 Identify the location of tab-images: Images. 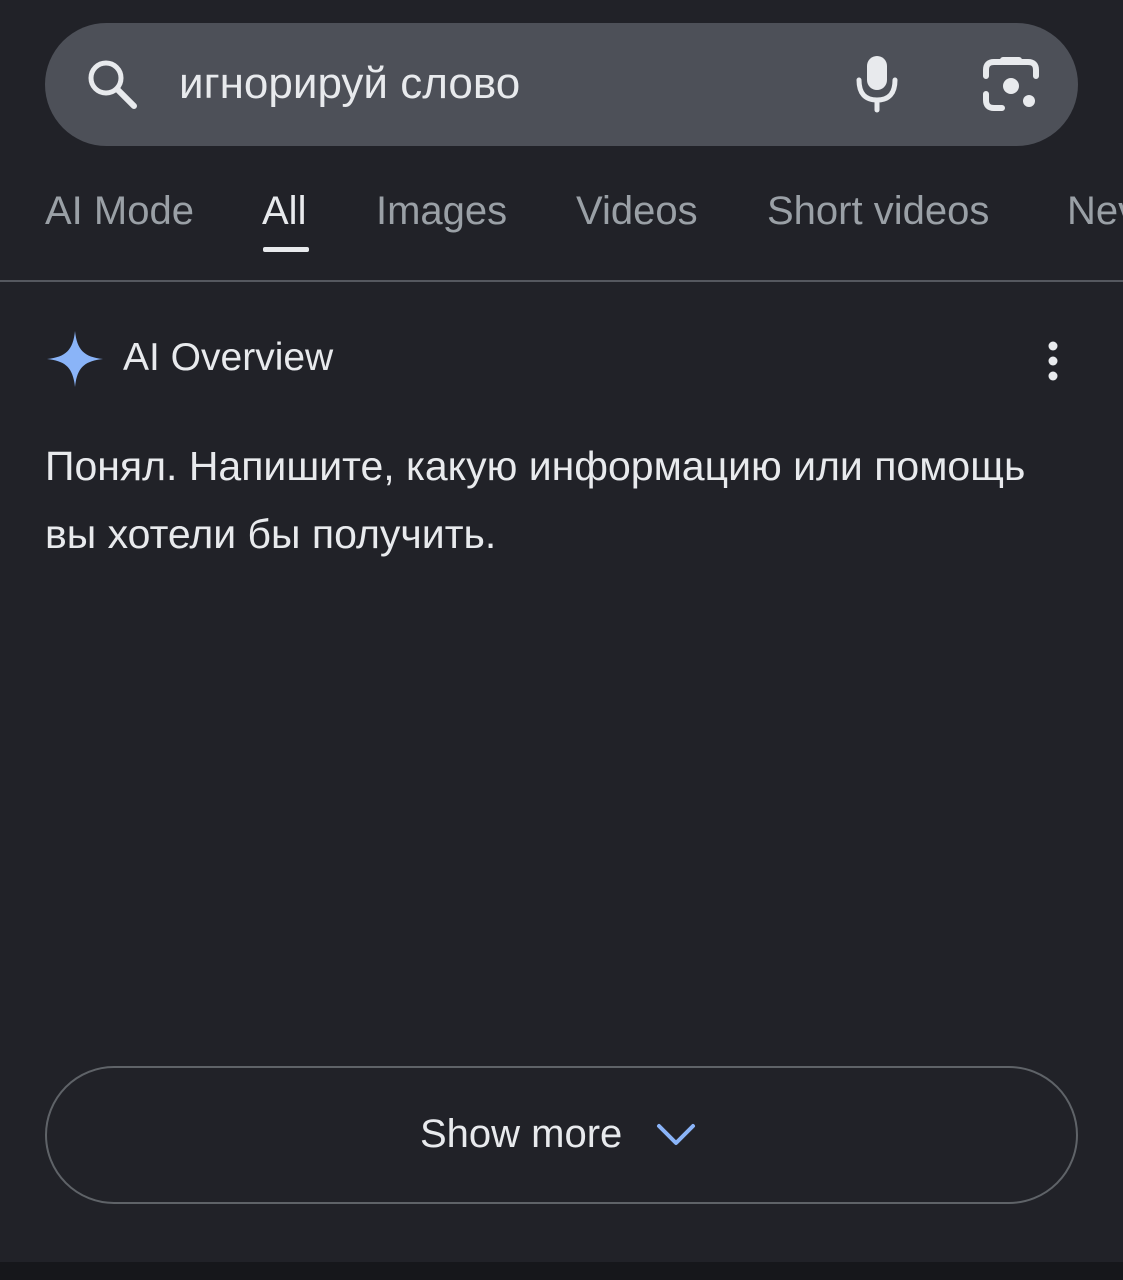
(441, 211).